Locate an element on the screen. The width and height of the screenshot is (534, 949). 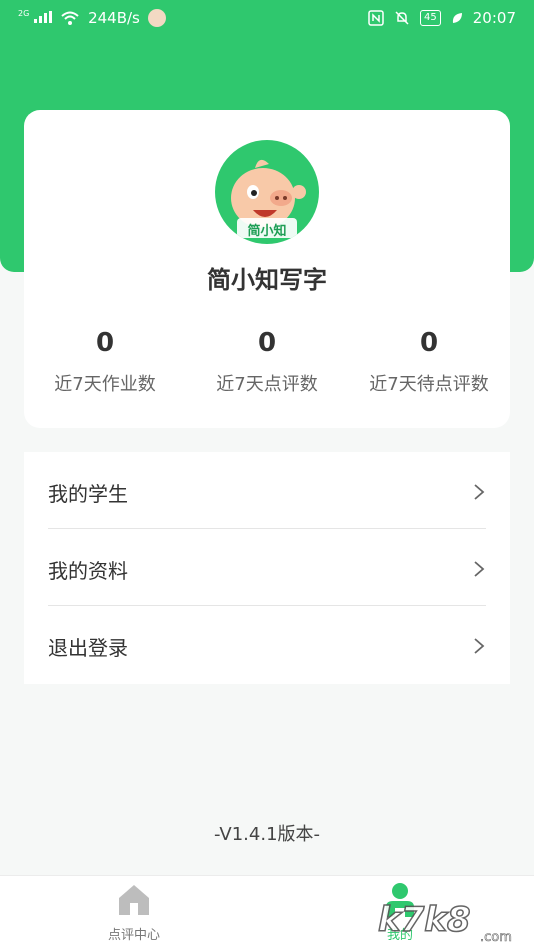
clock: 20:07 is located at coordinates (494, 18).